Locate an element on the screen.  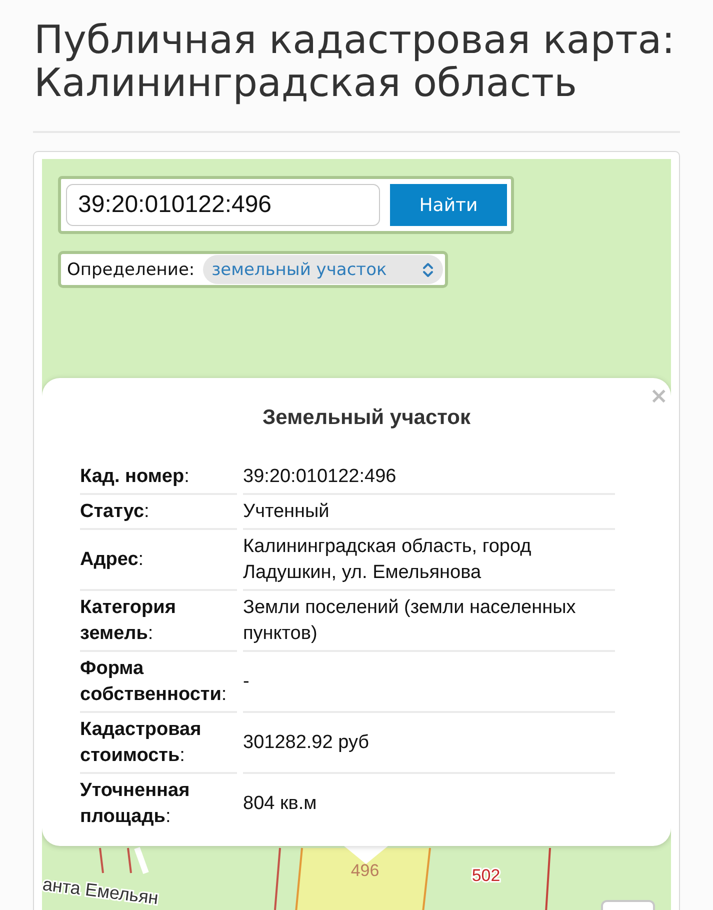
field-label: Адрес: is located at coordinates (158, 560).